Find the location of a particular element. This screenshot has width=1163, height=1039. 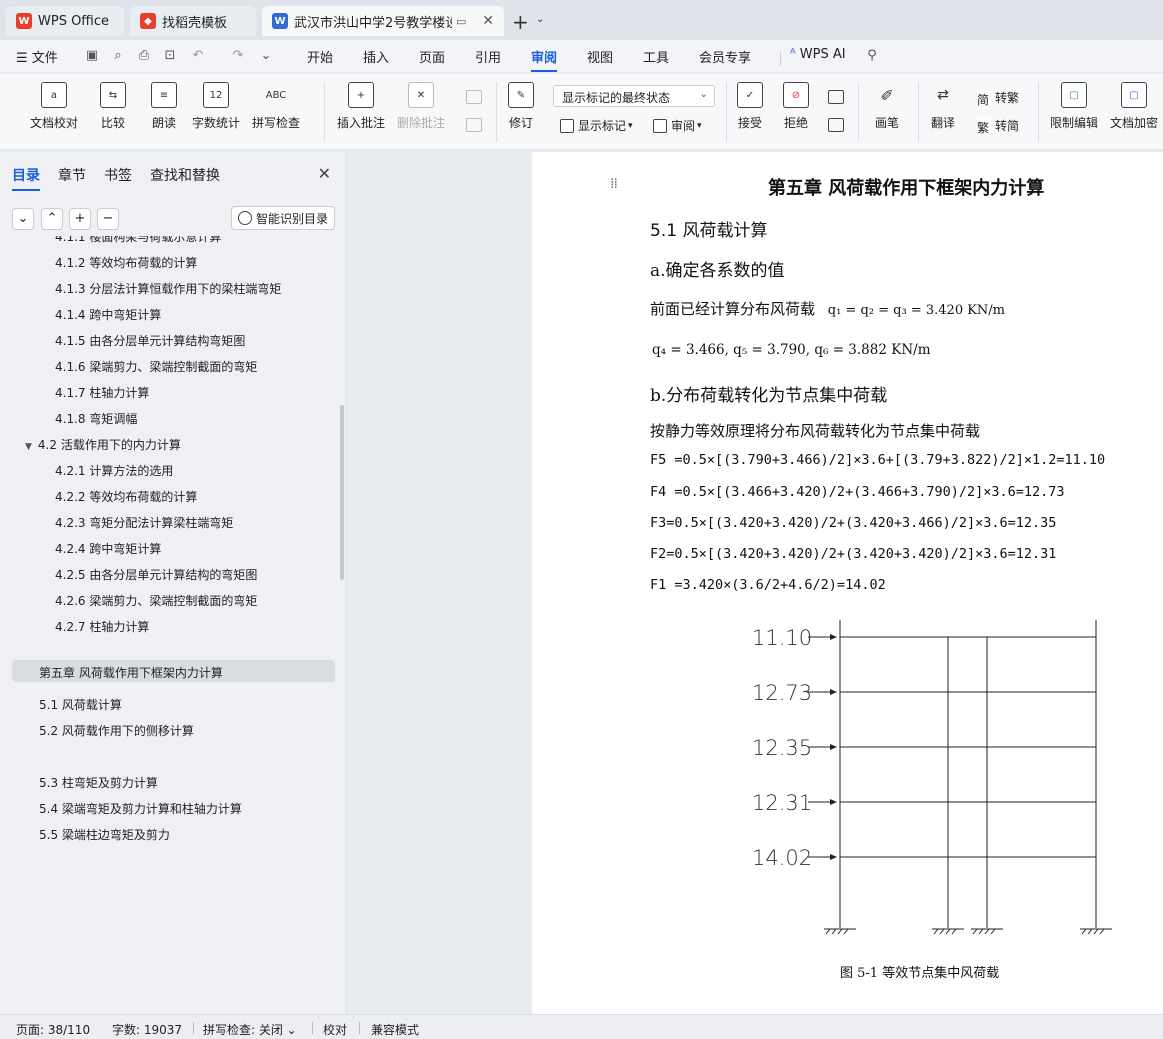

menu-reference: 引用 is located at coordinates (488, 56).